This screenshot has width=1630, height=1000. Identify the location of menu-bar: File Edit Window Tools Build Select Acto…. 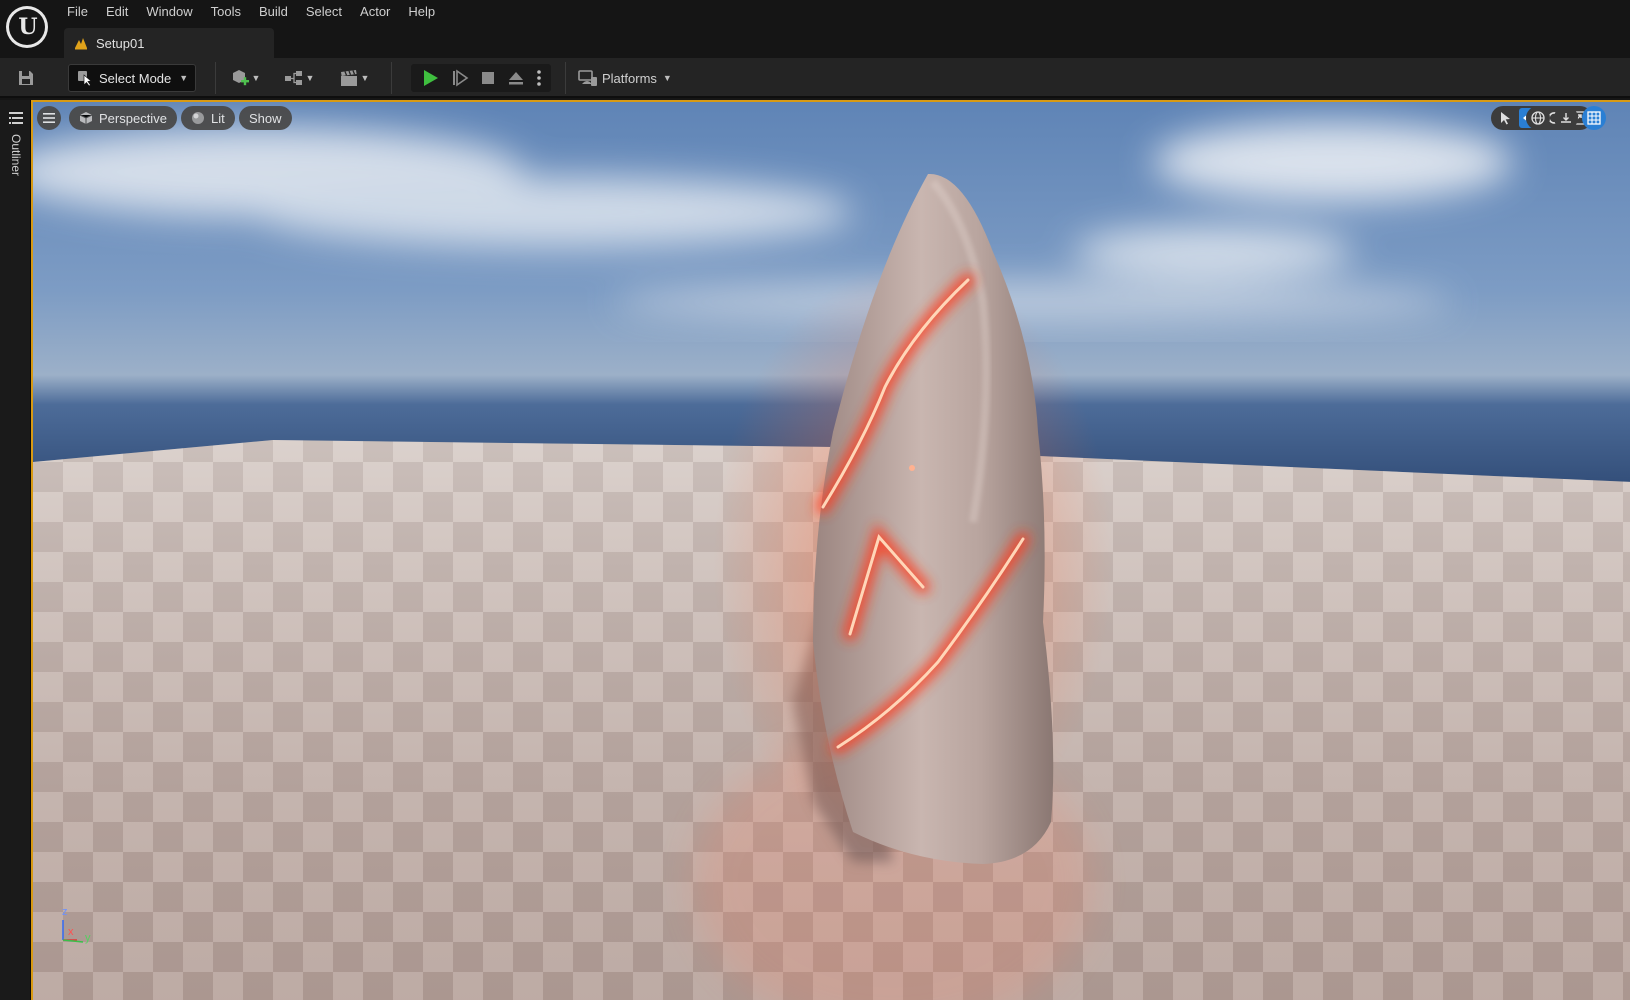
(251, 12).